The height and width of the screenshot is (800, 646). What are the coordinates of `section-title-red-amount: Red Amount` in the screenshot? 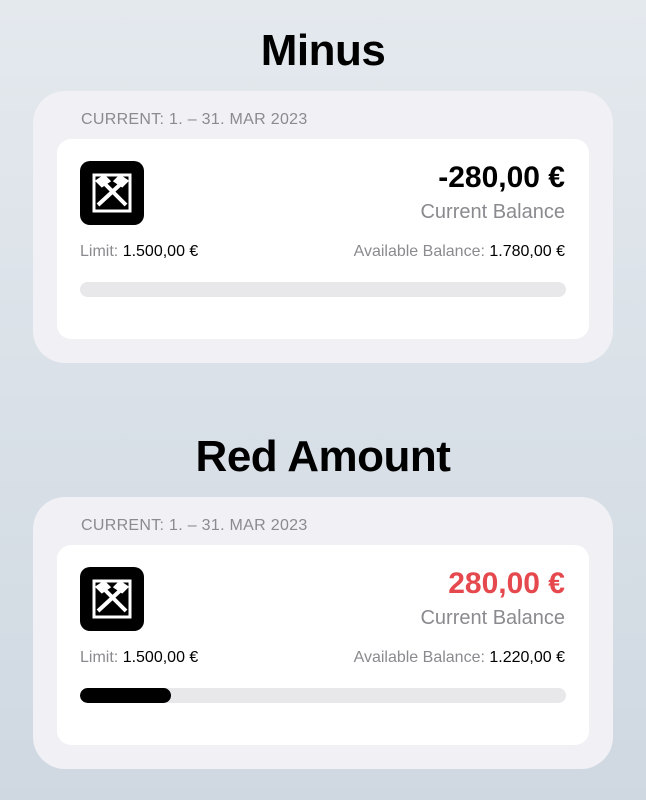 It's located at (323, 456).